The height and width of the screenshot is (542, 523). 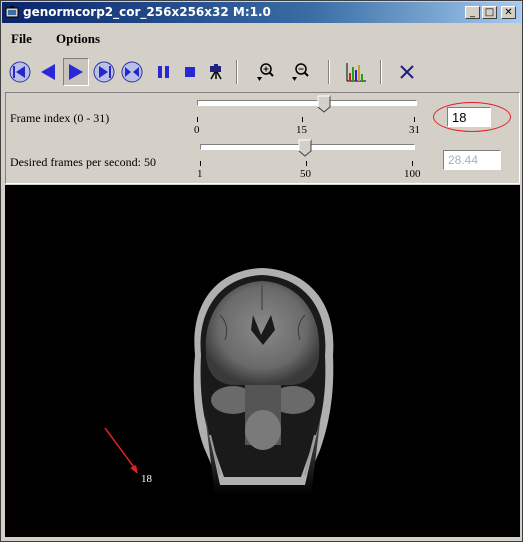 I want to click on play-forward-button, so click(x=76, y=72).